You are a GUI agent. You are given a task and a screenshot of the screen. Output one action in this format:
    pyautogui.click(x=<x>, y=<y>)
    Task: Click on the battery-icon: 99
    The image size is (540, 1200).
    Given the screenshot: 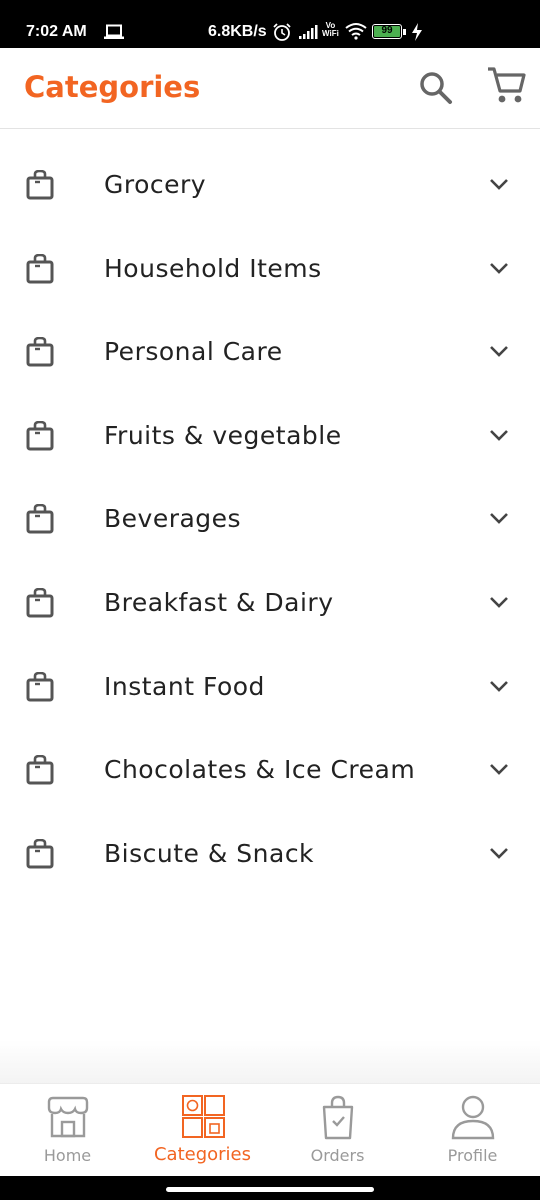 What is the action you would take?
    pyautogui.click(x=387, y=31)
    